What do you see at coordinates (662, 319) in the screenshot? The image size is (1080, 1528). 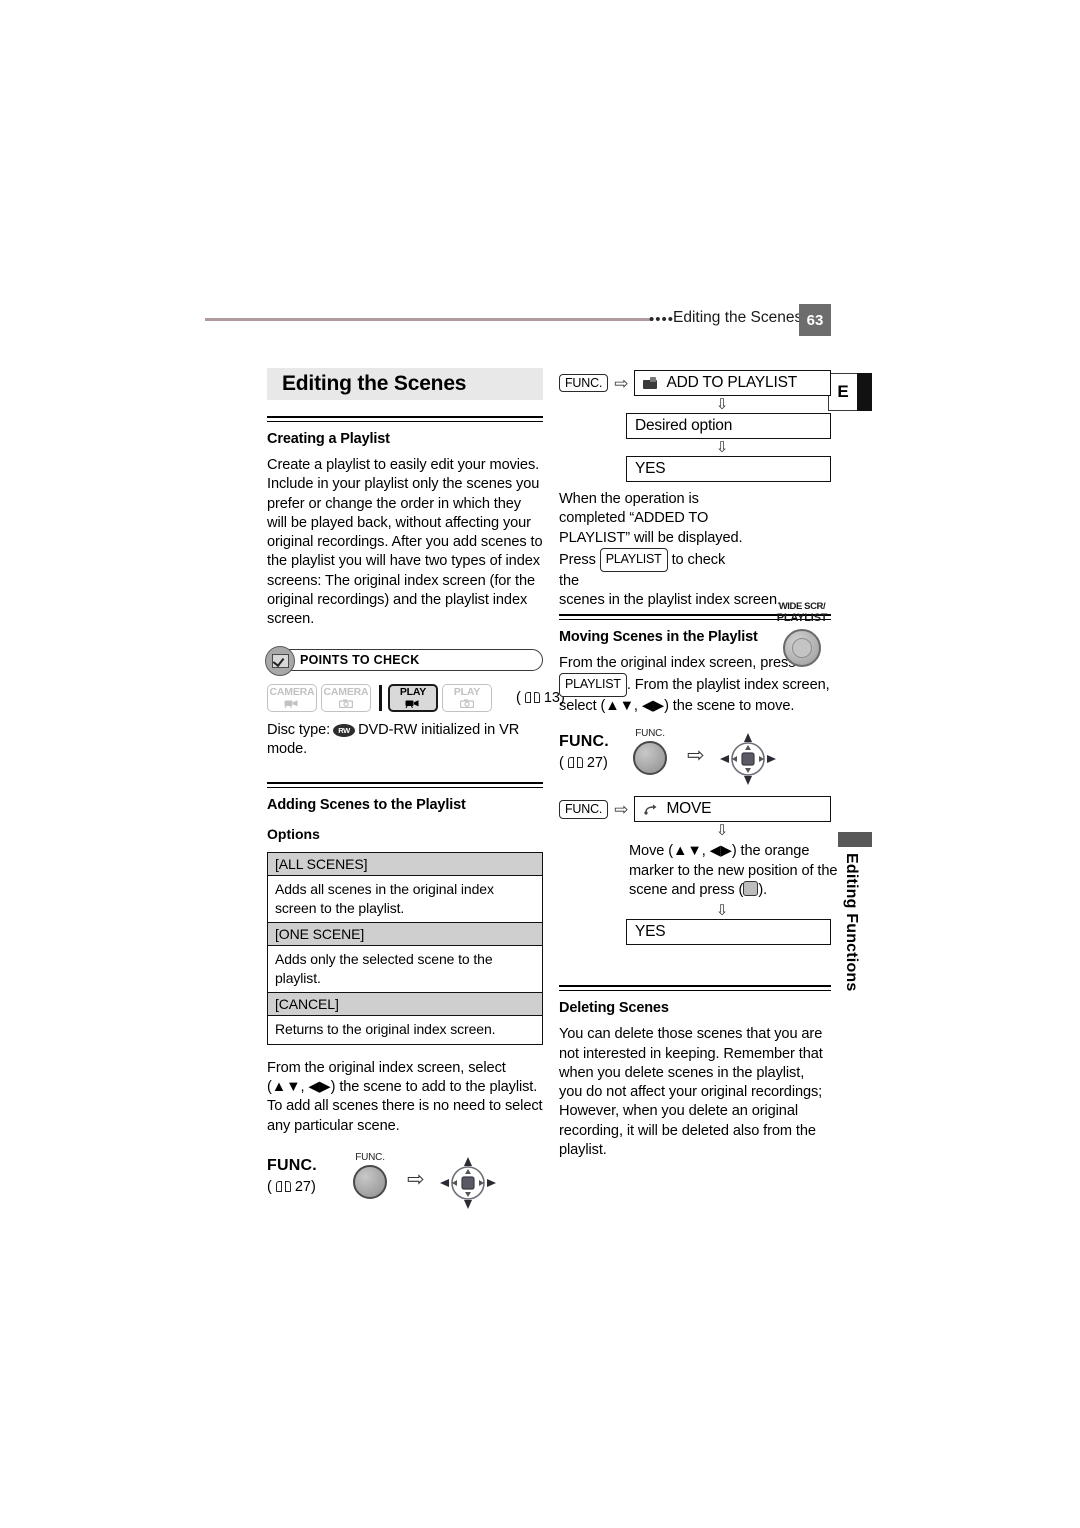 I see `header-dots: ••••` at bounding box center [662, 319].